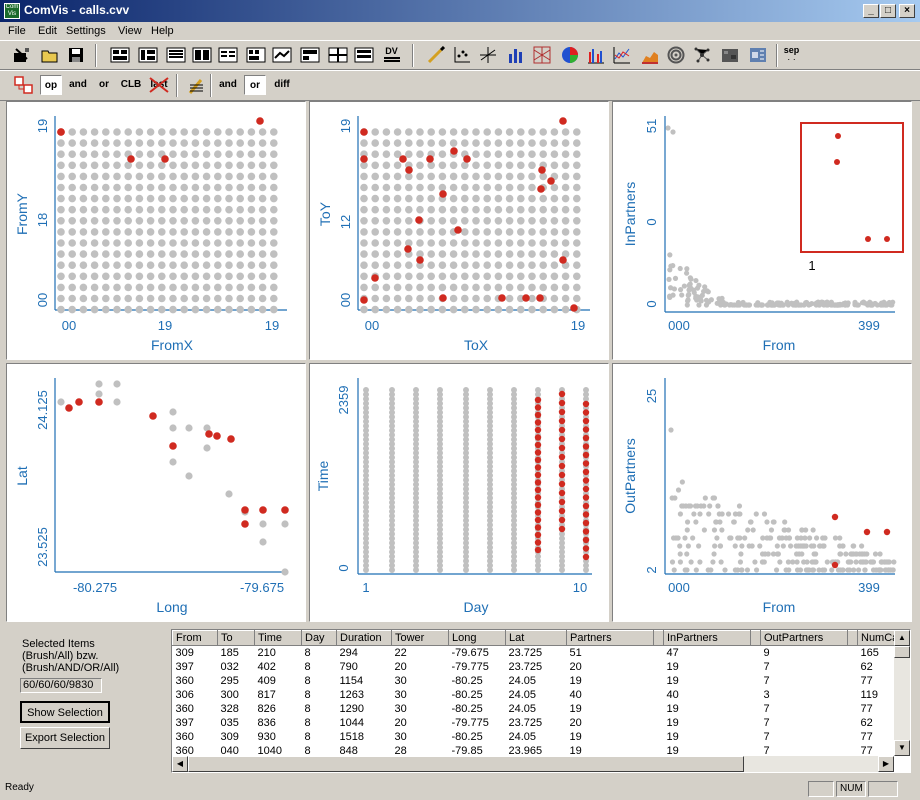 The image size is (920, 800). What do you see at coordinates (363, 55) in the screenshot?
I see `layout-10-icon` at bounding box center [363, 55].